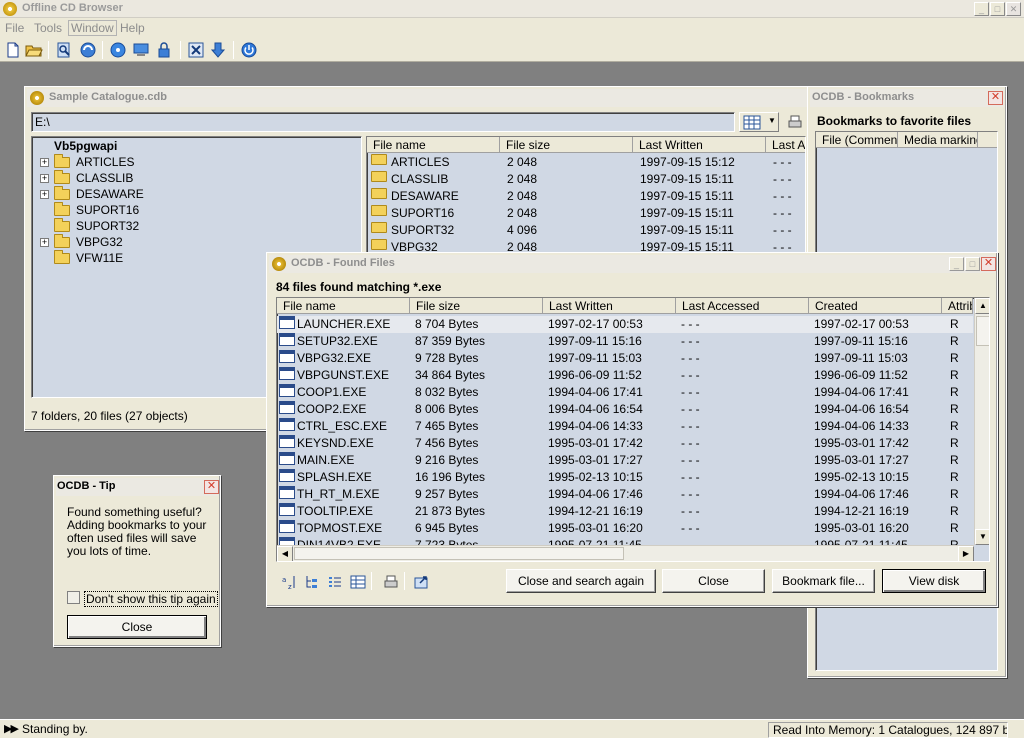 The height and width of the screenshot is (738, 1024). What do you see at coordinates (447, 409) in the screenshot?
I see `table-cell: 8 006 Bytes` at bounding box center [447, 409].